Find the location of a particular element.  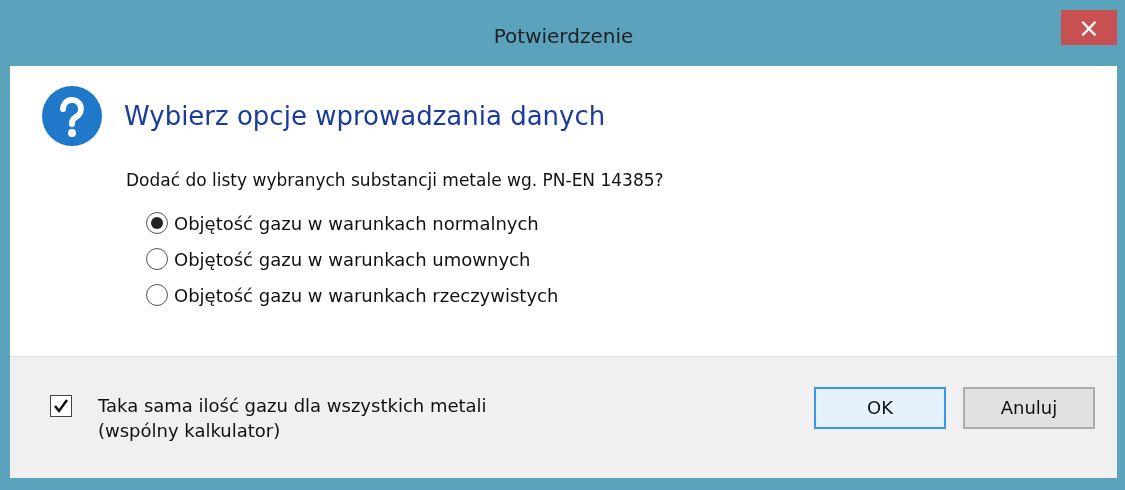

cancel-button: Anuluj is located at coordinates (1029, 407).